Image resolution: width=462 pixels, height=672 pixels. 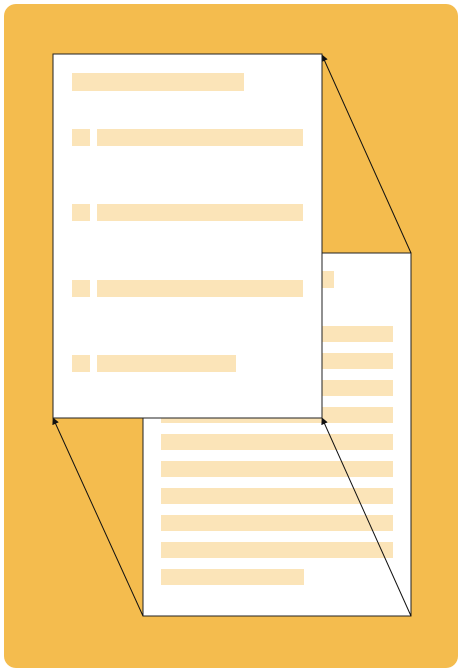 What do you see at coordinates (158, 82) in the screenshot?
I see `front-page-title-bar` at bounding box center [158, 82].